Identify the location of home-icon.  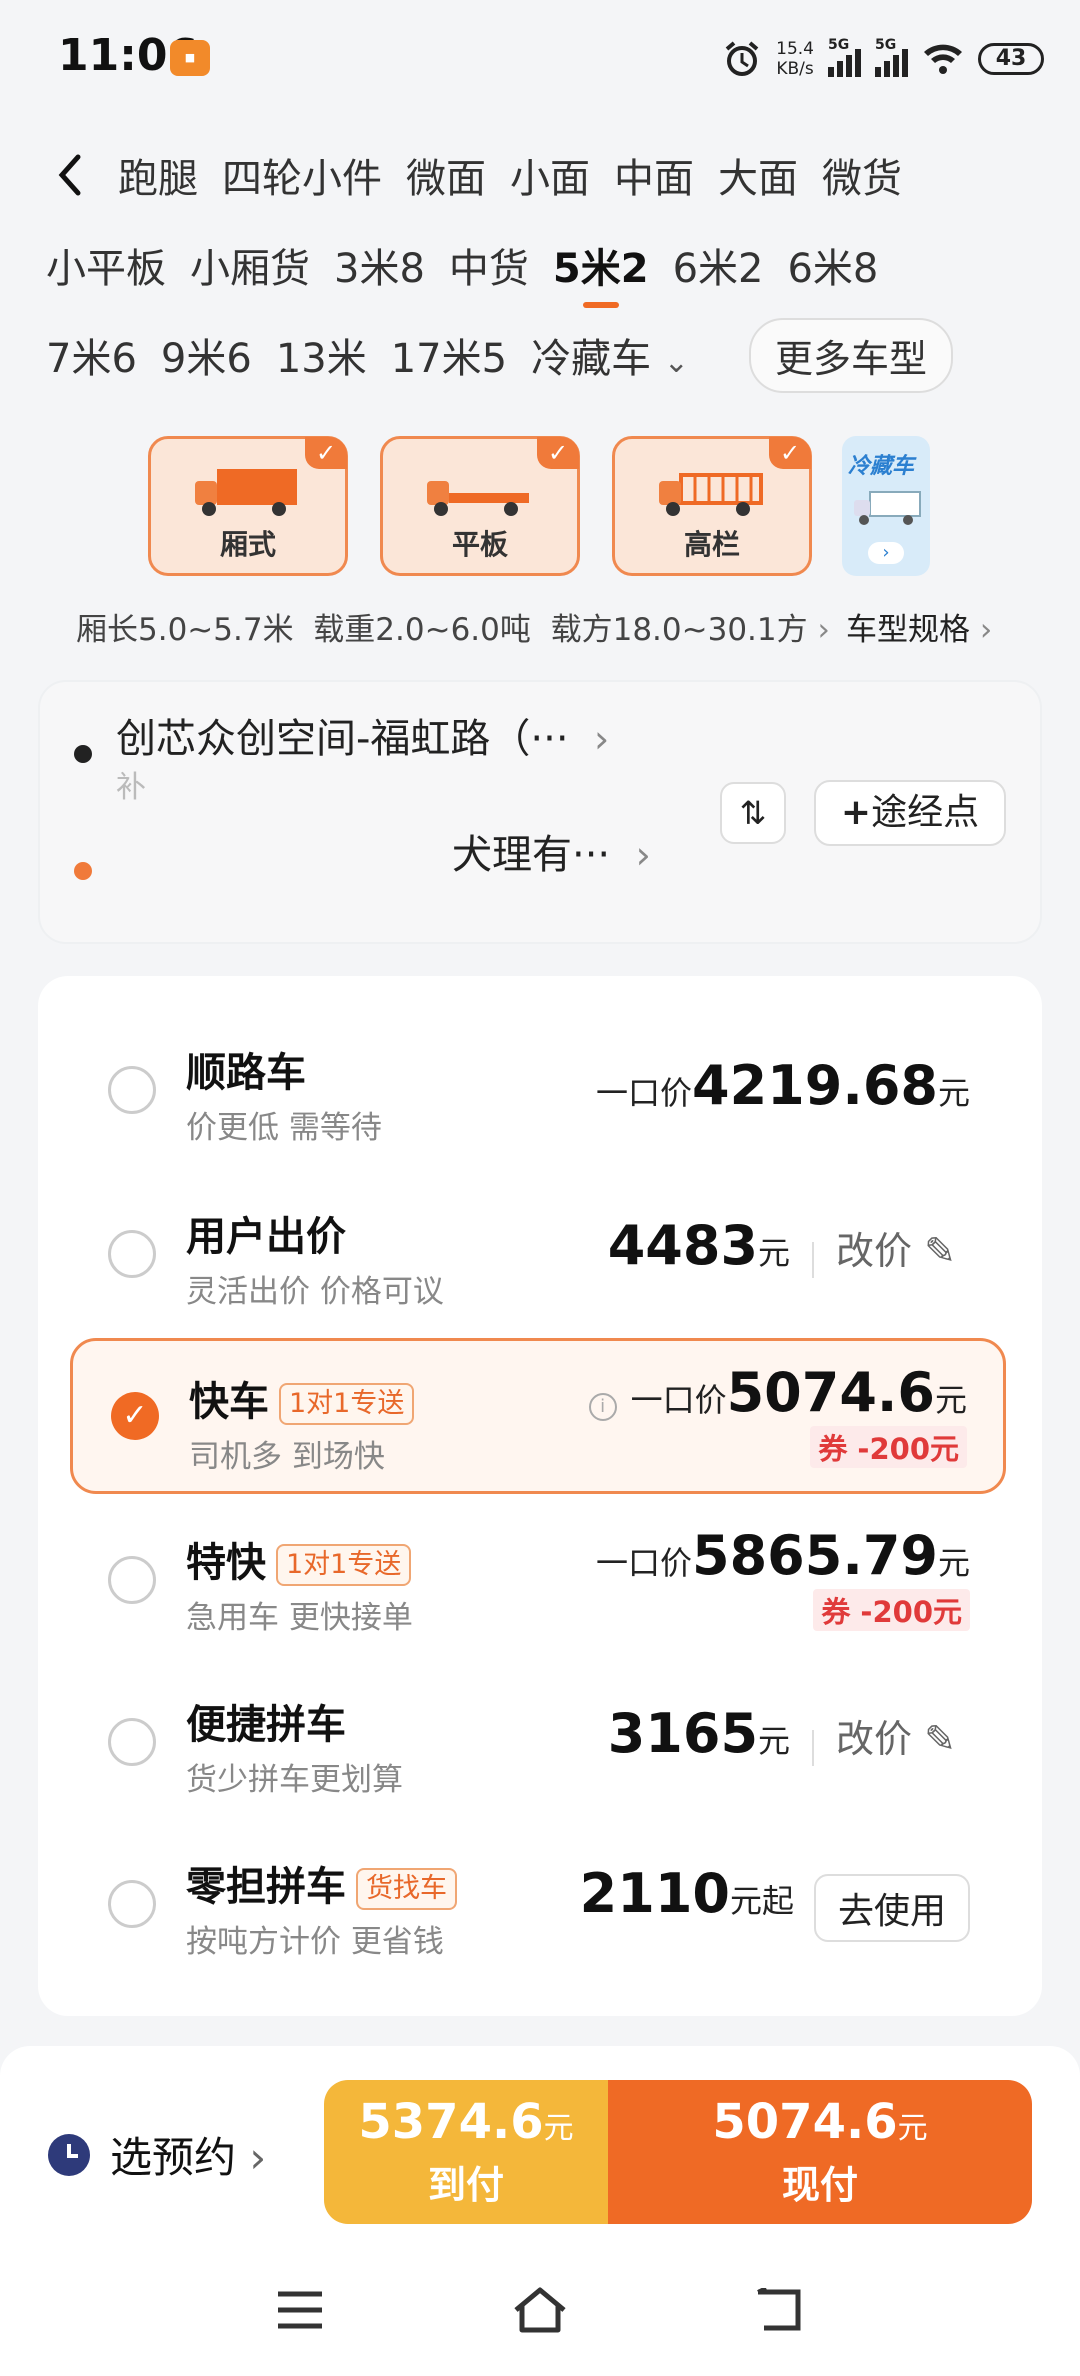
(540, 2309).